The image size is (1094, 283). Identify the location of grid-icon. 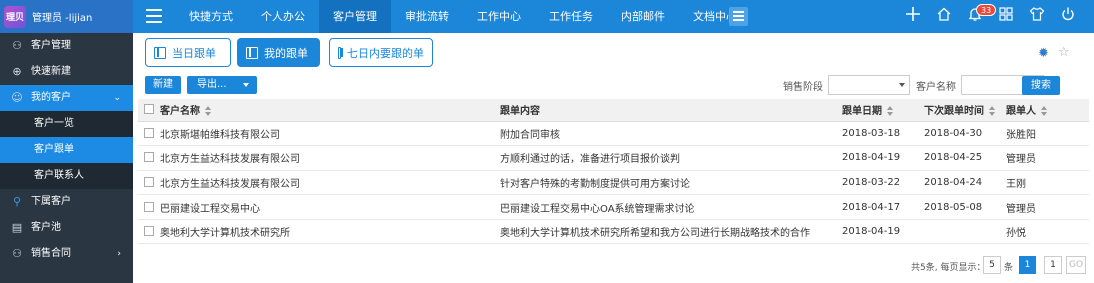
(1006, 16).